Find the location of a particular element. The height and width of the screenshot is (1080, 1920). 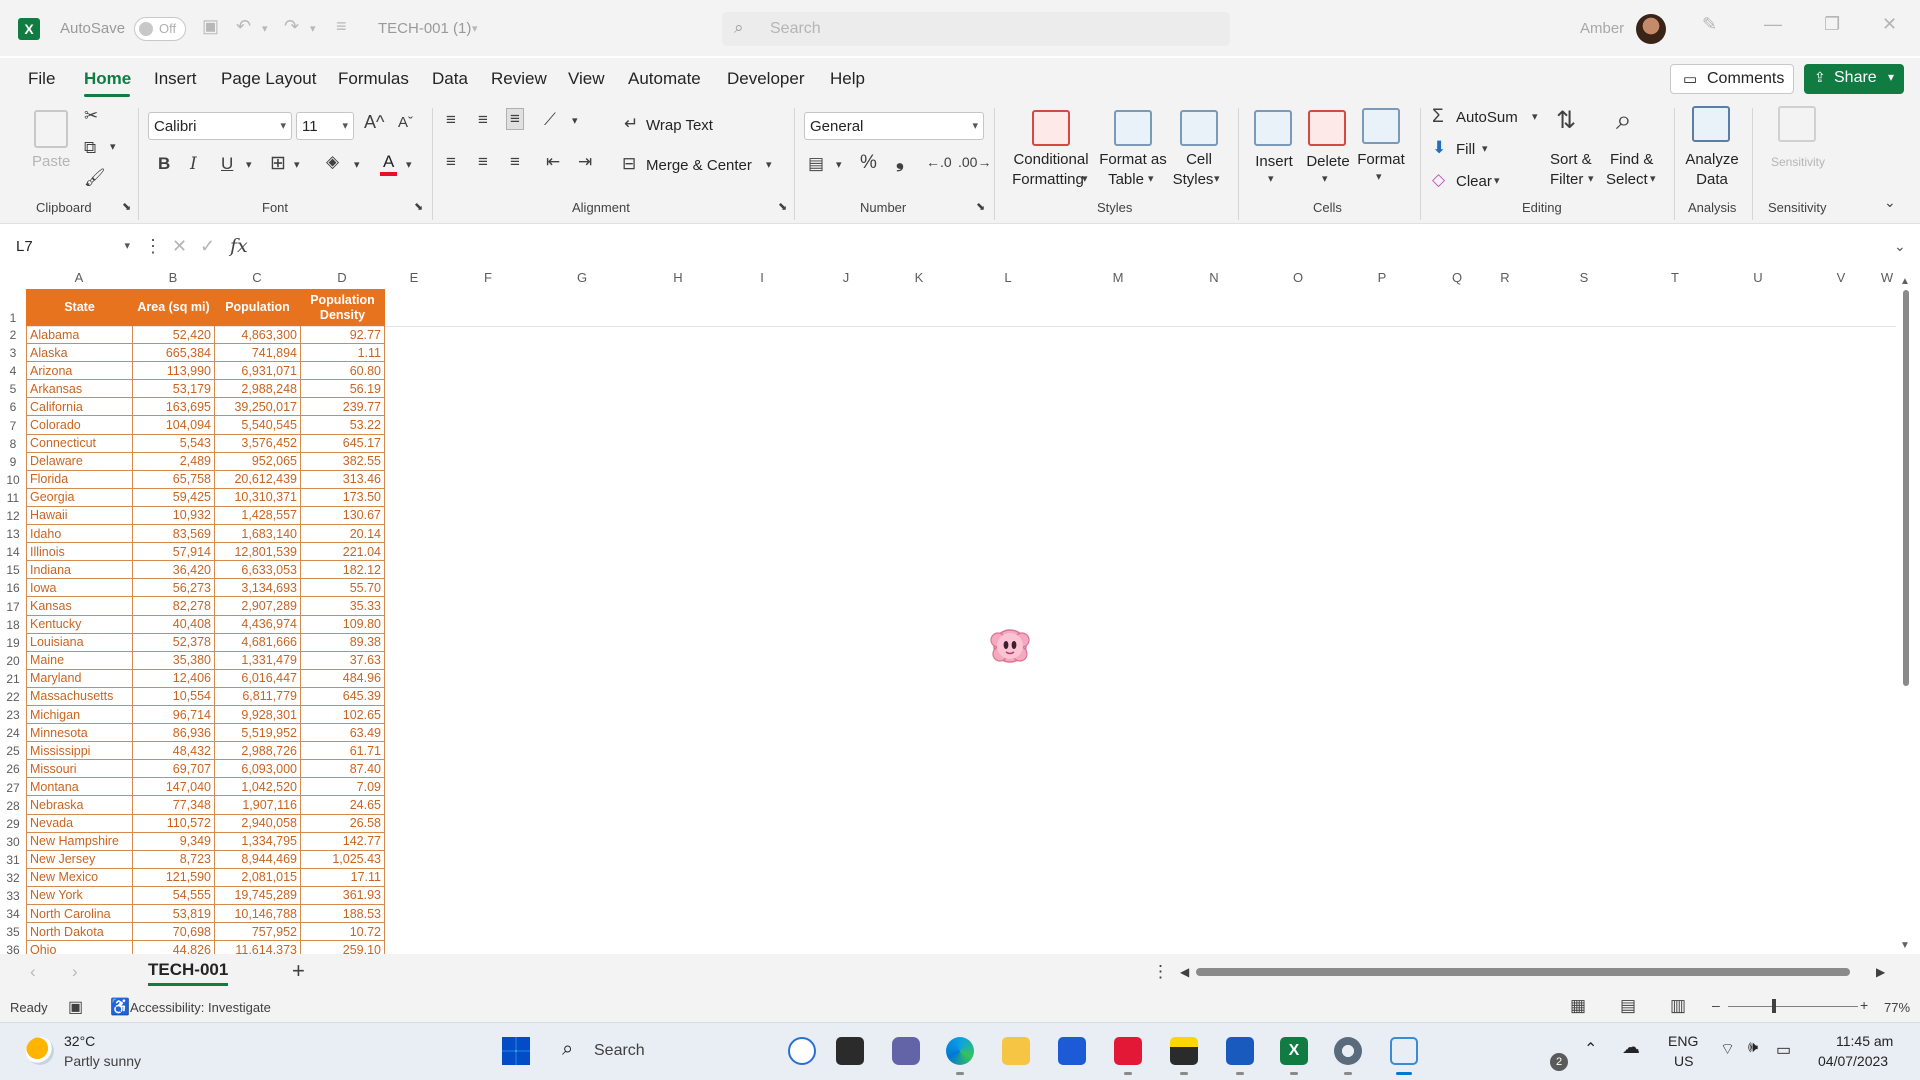

find-dropdown-icon: ▾ is located at coordinates (1653, 178).